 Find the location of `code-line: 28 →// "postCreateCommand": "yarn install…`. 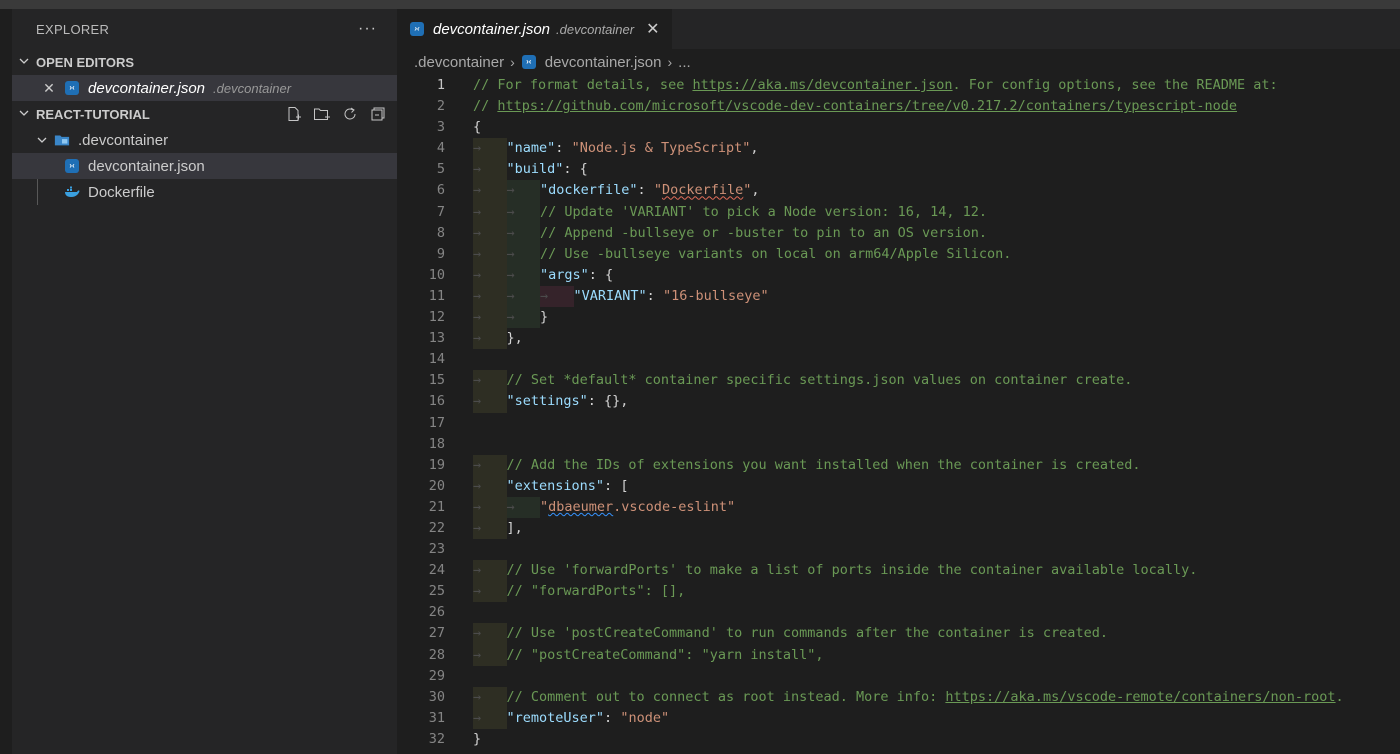

code-line: 28 →// "postCreateCommand": "yarn install… is located at coordinates (898, 655).